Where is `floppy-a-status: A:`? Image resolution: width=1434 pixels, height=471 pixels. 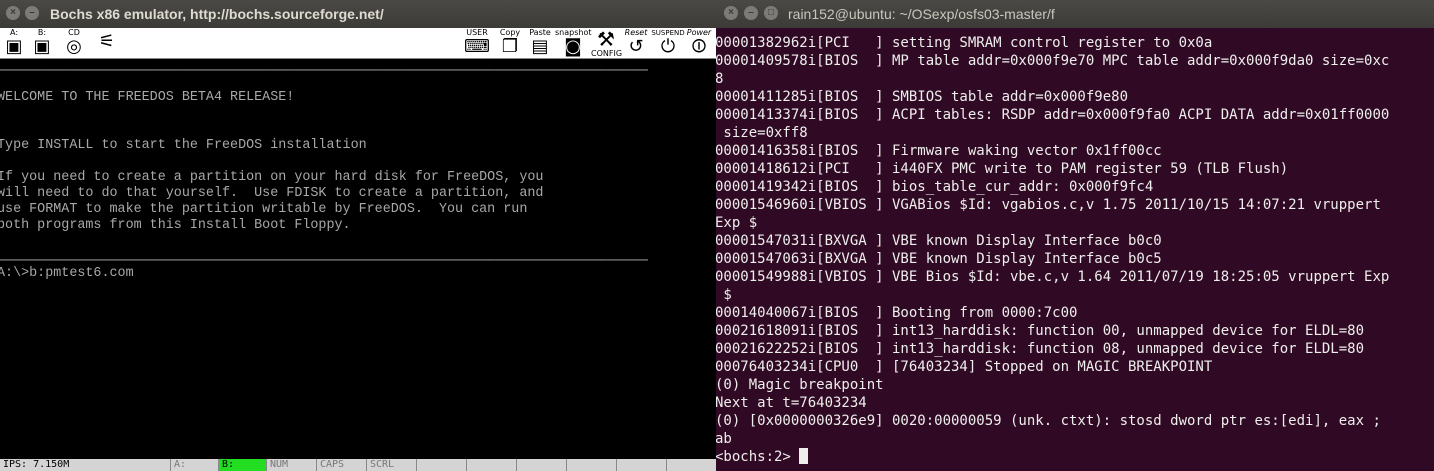
floppy-a-status: A: is located at coordinates (194, 465).